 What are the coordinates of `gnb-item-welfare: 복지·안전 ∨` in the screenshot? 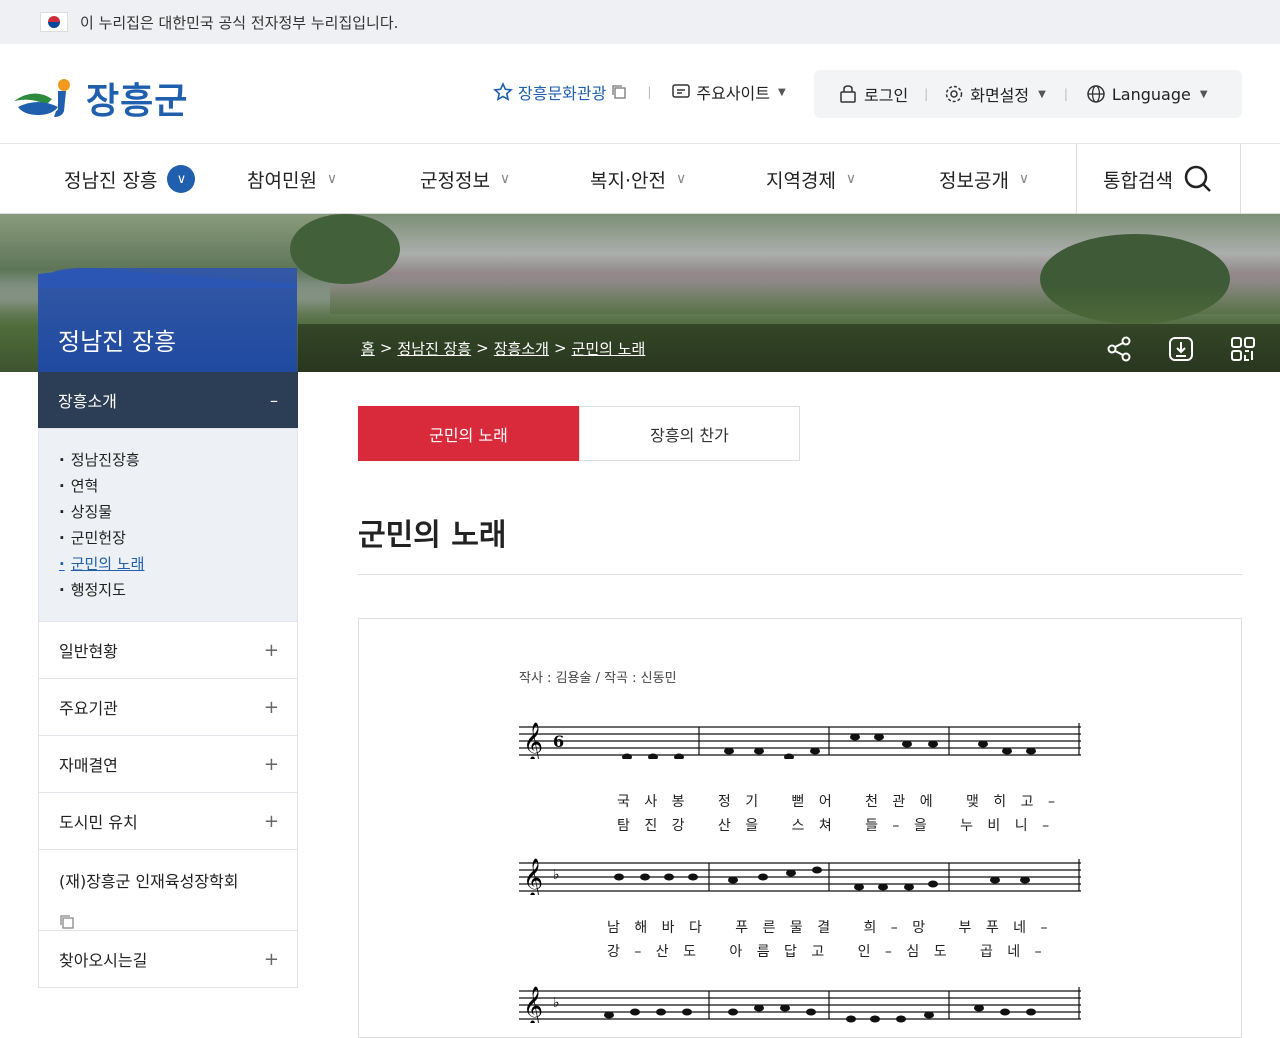 It's located at (638, 179).